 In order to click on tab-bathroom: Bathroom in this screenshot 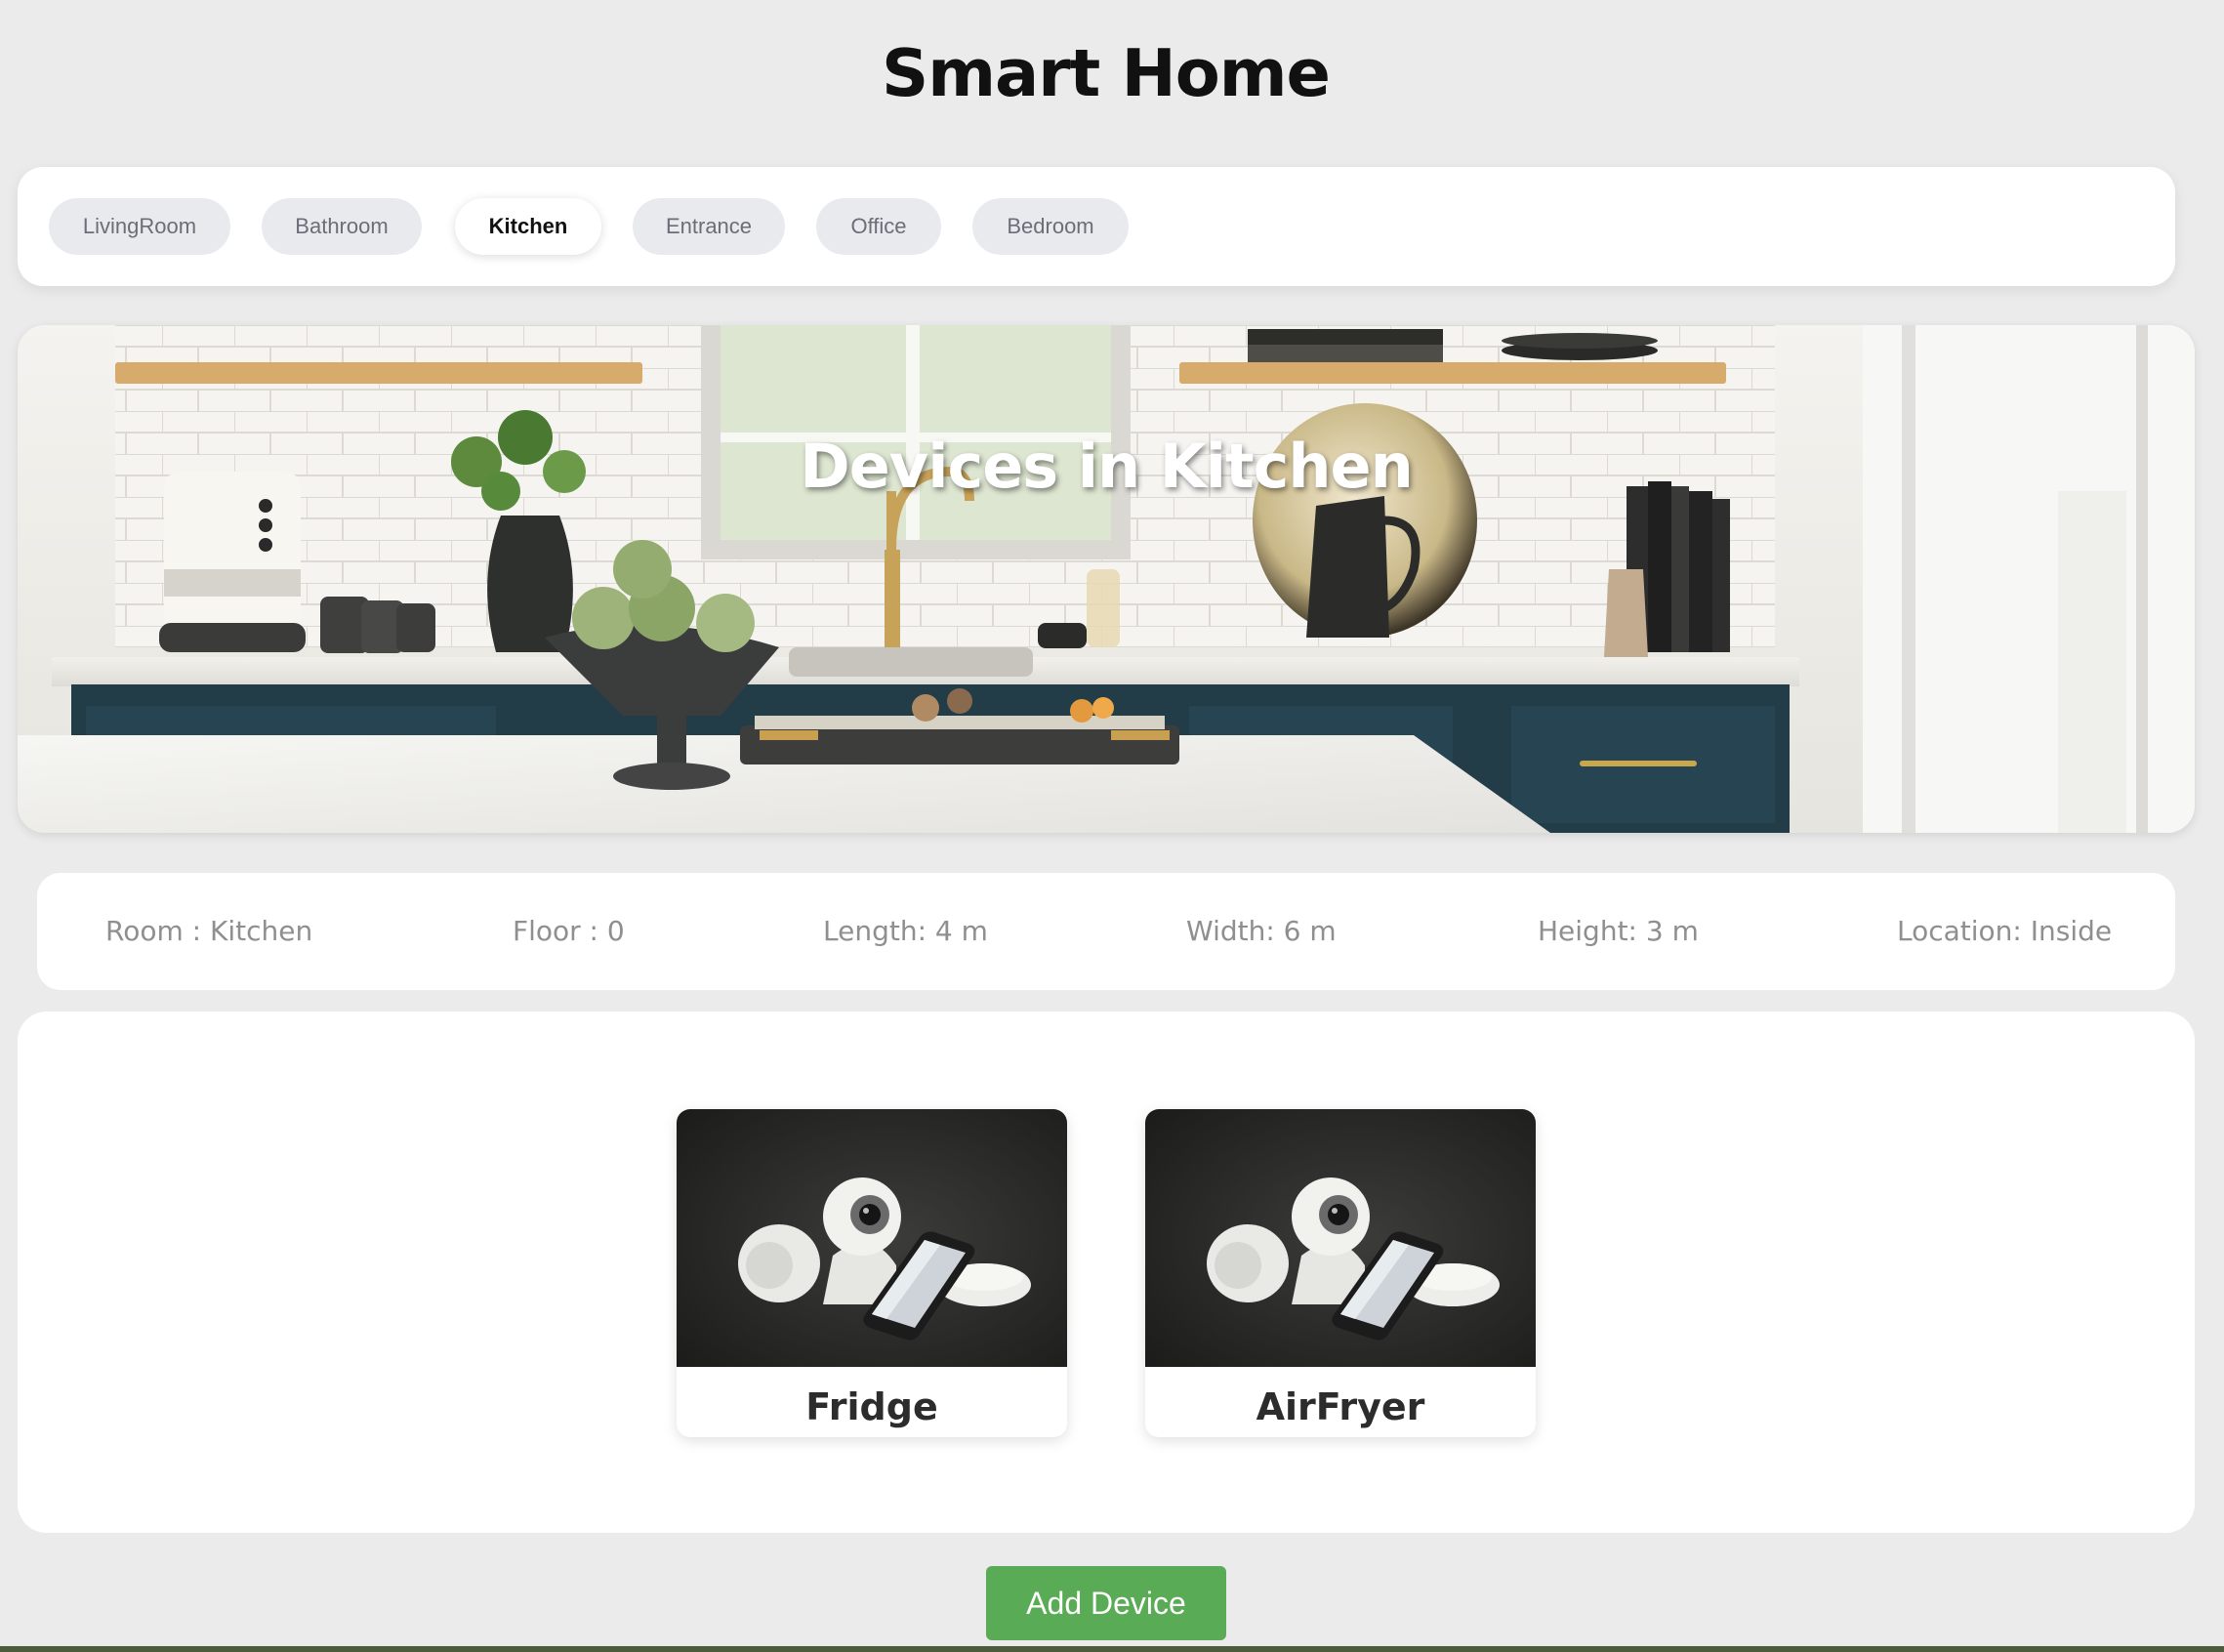, I will do `click(342, 226)`.